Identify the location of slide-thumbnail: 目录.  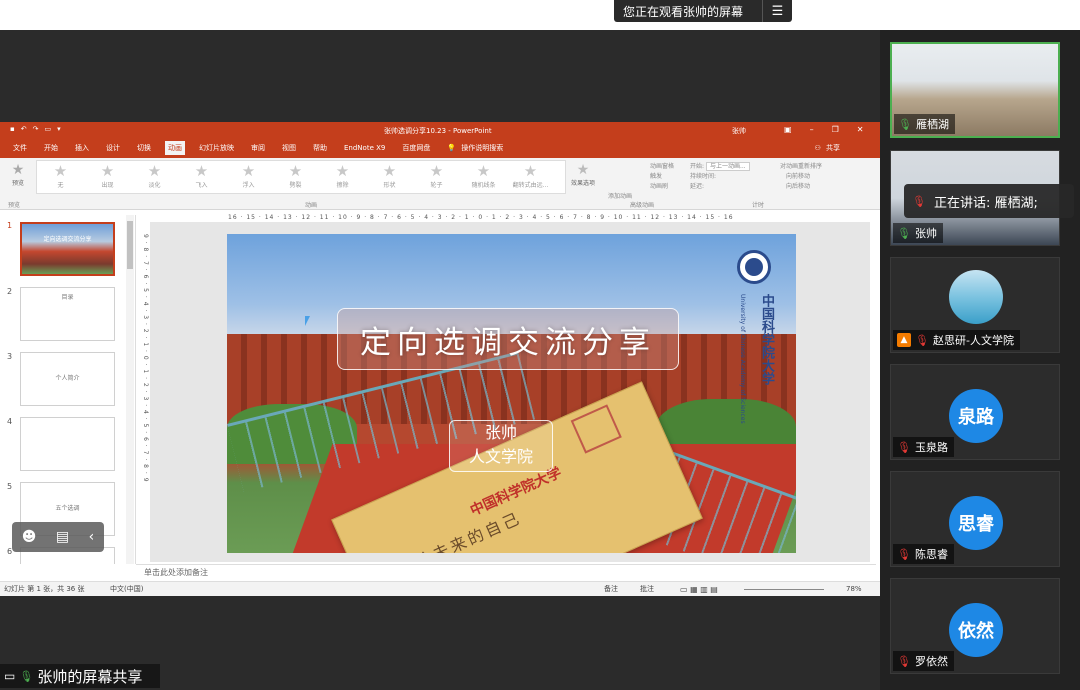
(67, 314).